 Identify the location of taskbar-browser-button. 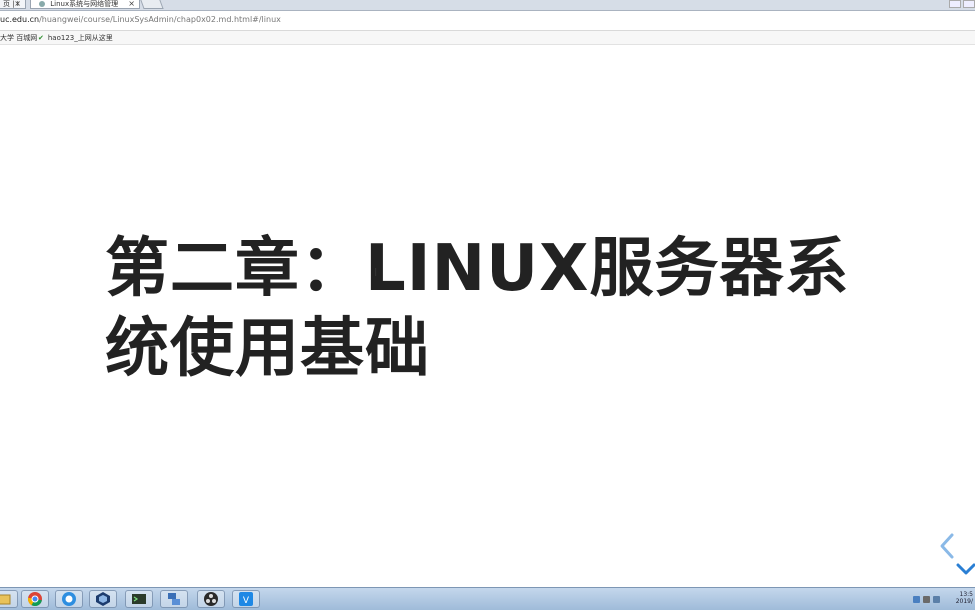
(69, 599).